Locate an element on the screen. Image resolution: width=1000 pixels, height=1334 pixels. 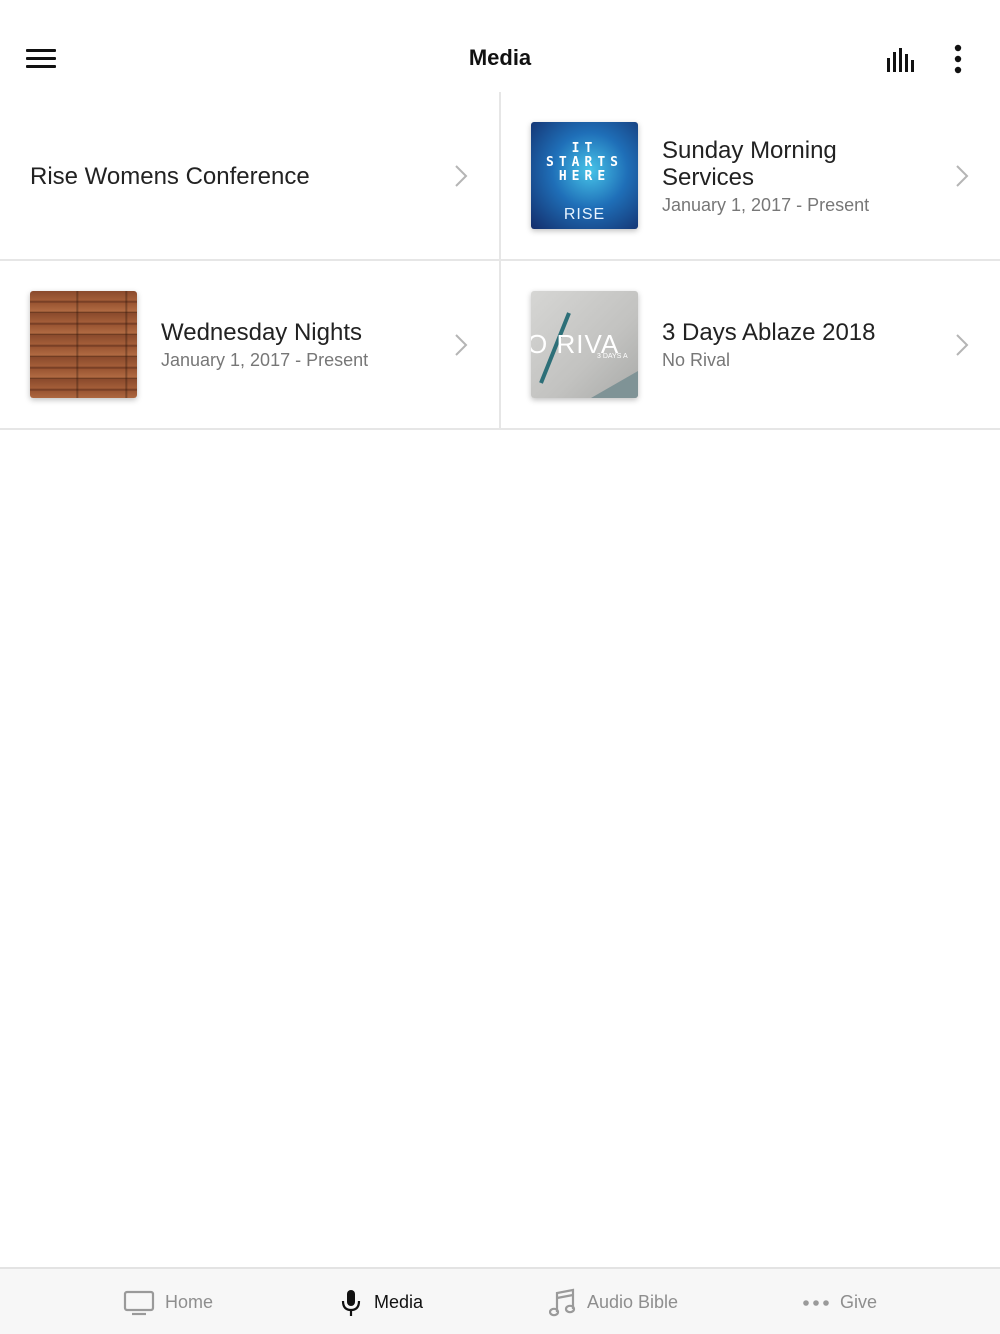
series-artwork is located at coordinates (83, 344).